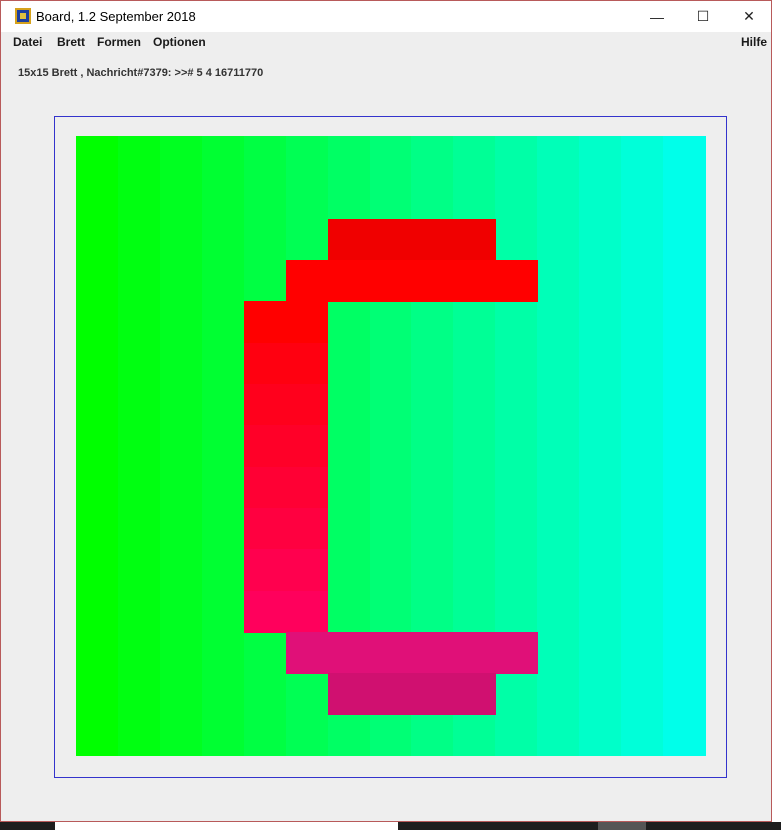 This screenshot has height=830, width=781. What do you see at coordinates (116, 16) in the screenshot?
I see `window-title: Board, 1.2 September 2018` at bounding box center [116, 16].